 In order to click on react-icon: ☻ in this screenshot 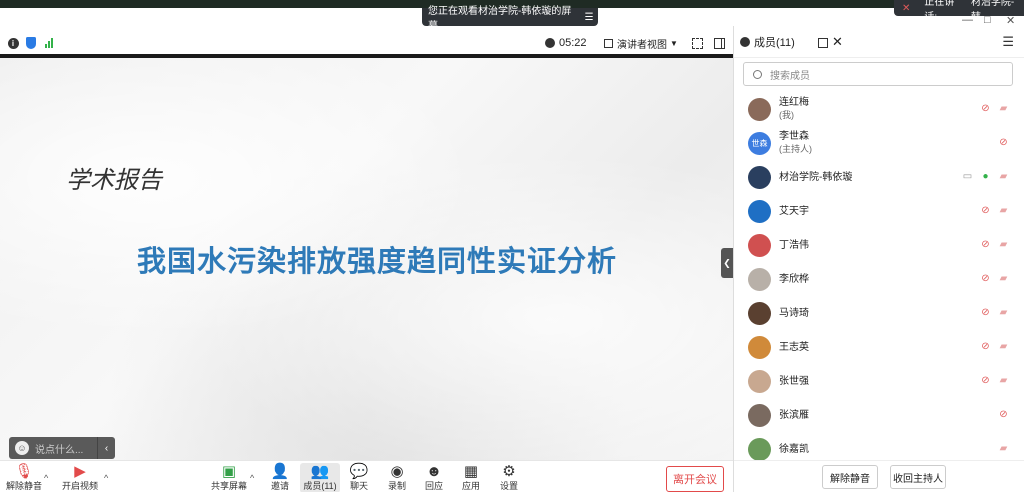, I will do `click(434, 471)`.